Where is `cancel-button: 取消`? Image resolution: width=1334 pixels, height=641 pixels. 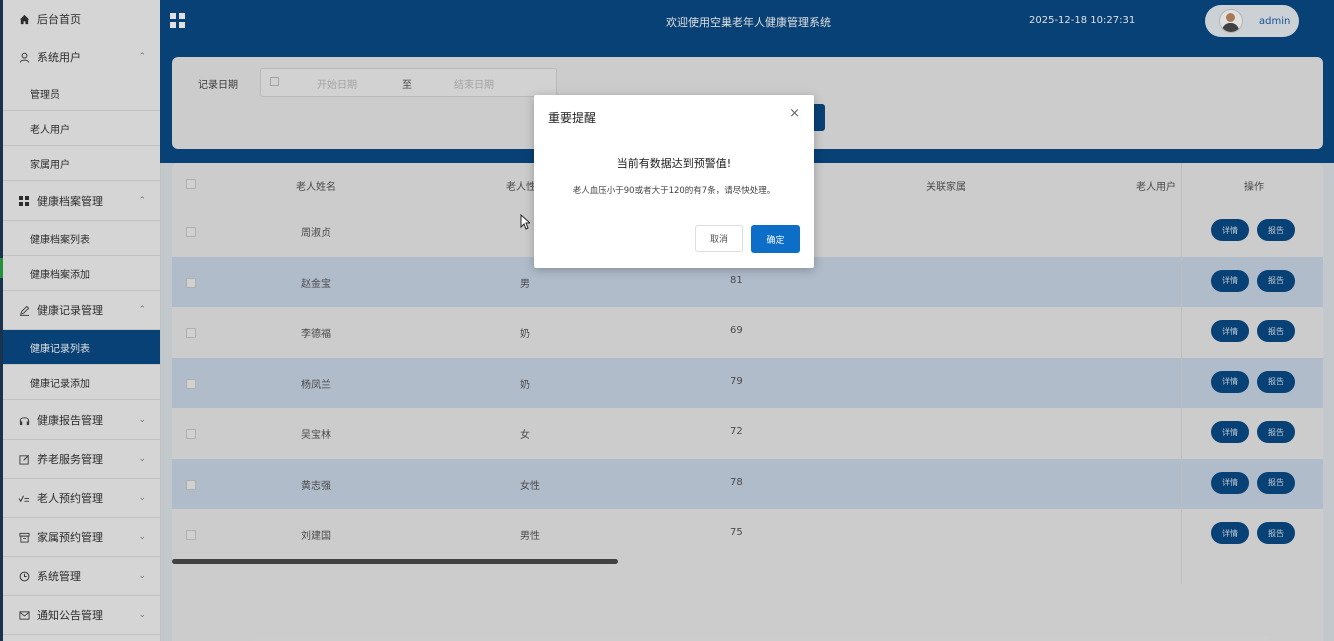
cancel-button: 取消 is located at coordinates (719, 238).